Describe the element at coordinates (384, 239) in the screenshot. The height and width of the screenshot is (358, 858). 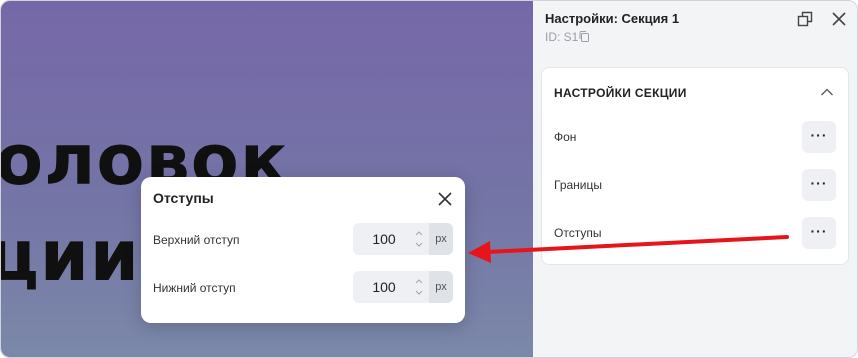
I see `top-padding-input: 100` at that location.